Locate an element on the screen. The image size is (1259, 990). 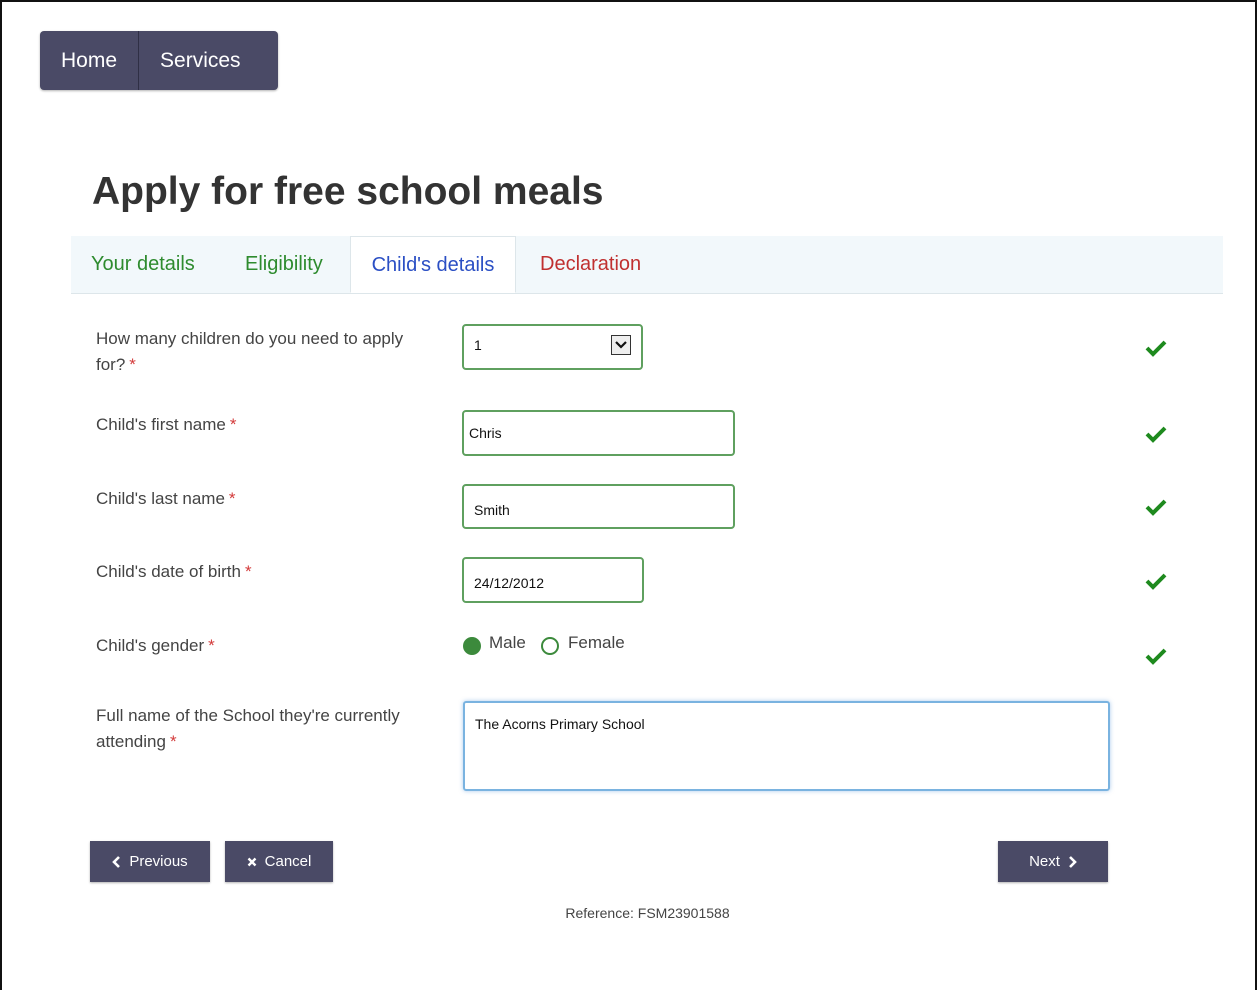
nav-services: Services is located at coordinates (200, 60).